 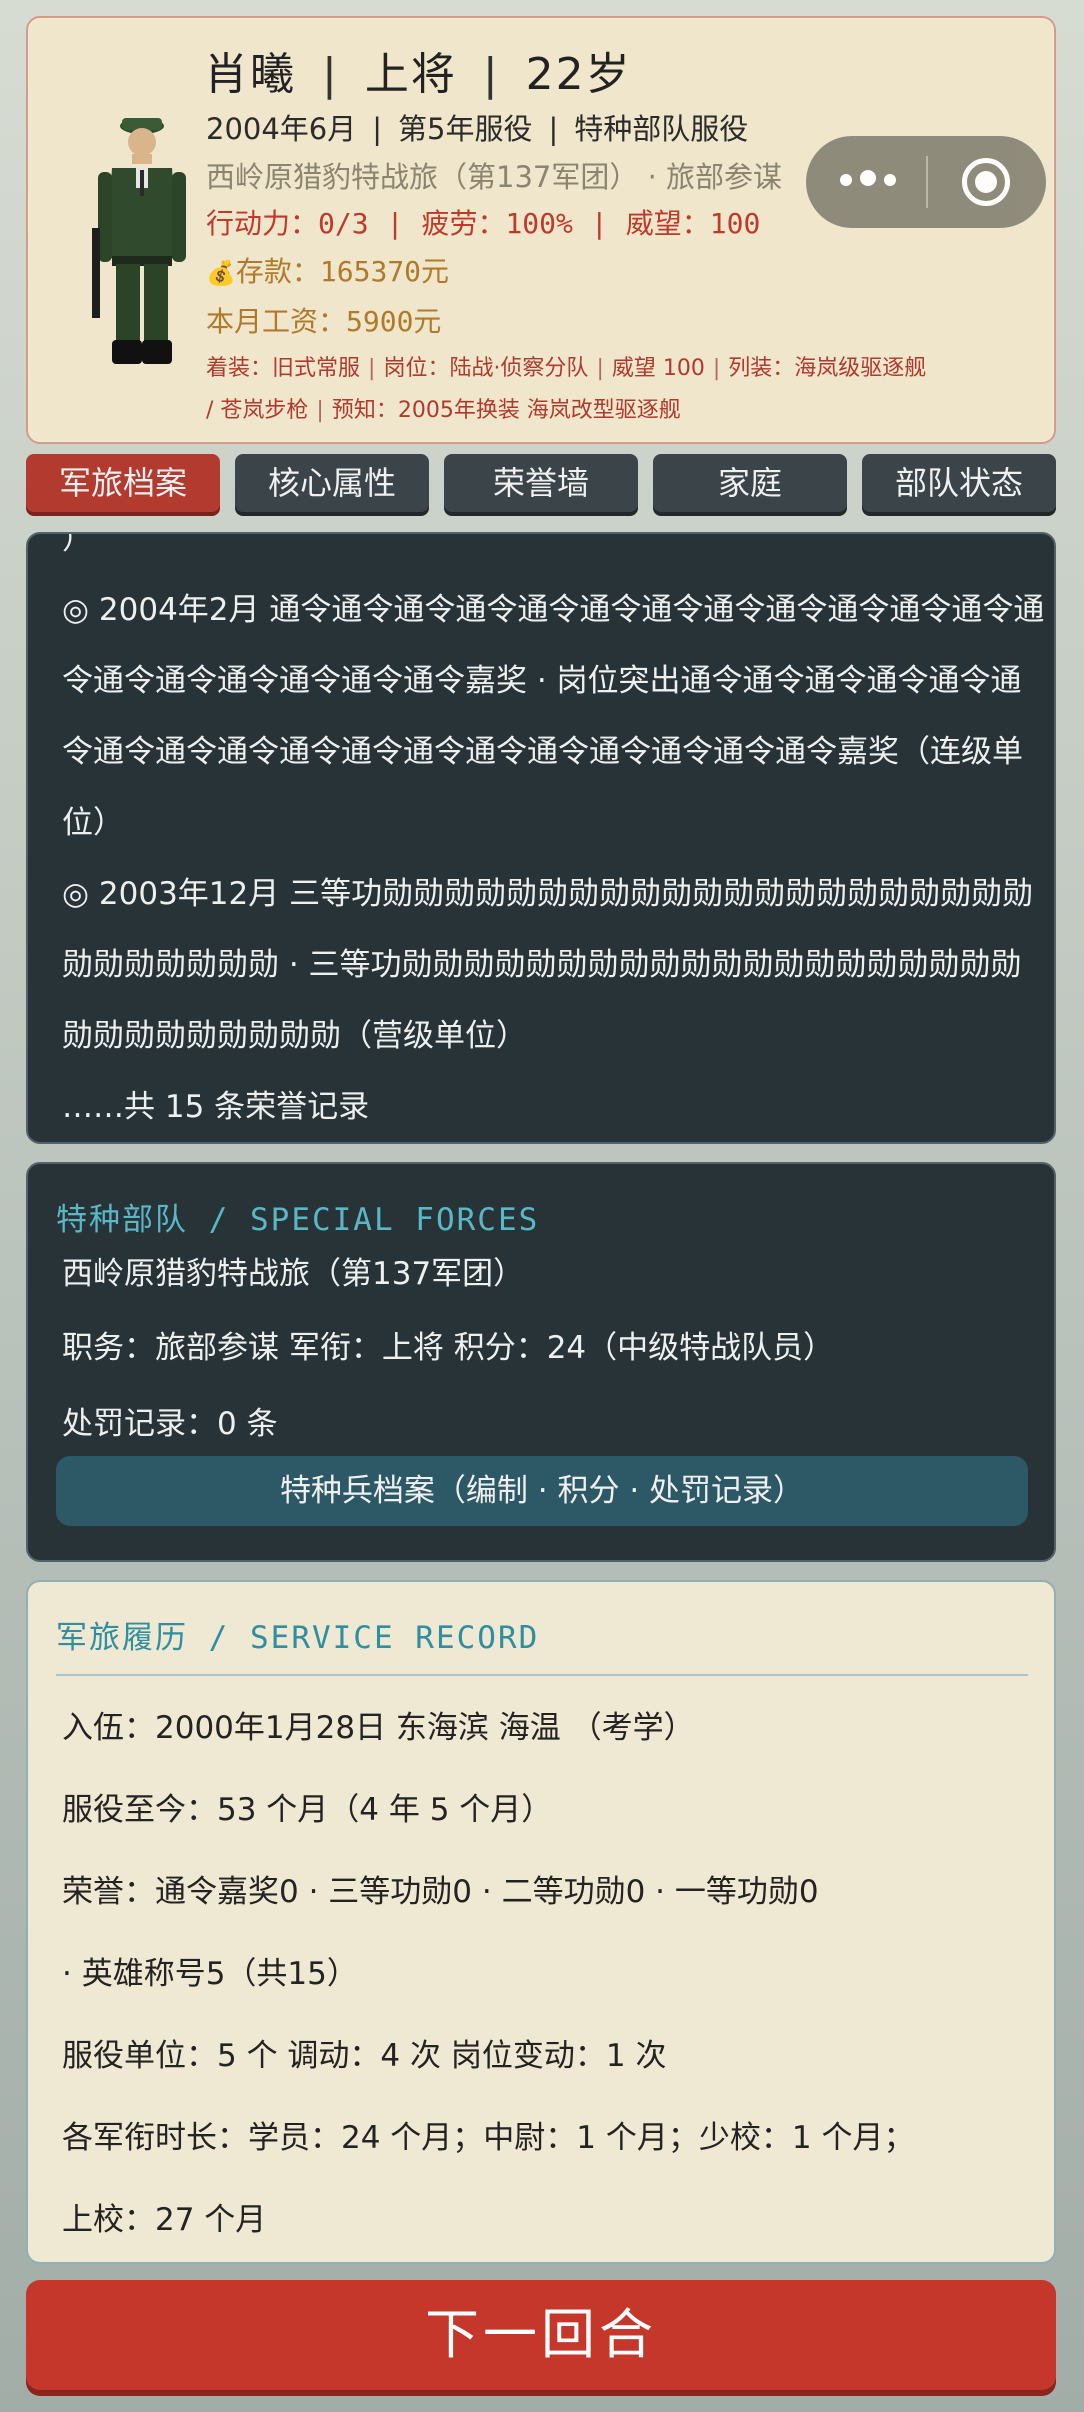 What do you see at coordinates (216, 1107) in the screenshot?
I see `honor-total: ……共 15 条荣誉记录` at bounding box center [216, 1107].